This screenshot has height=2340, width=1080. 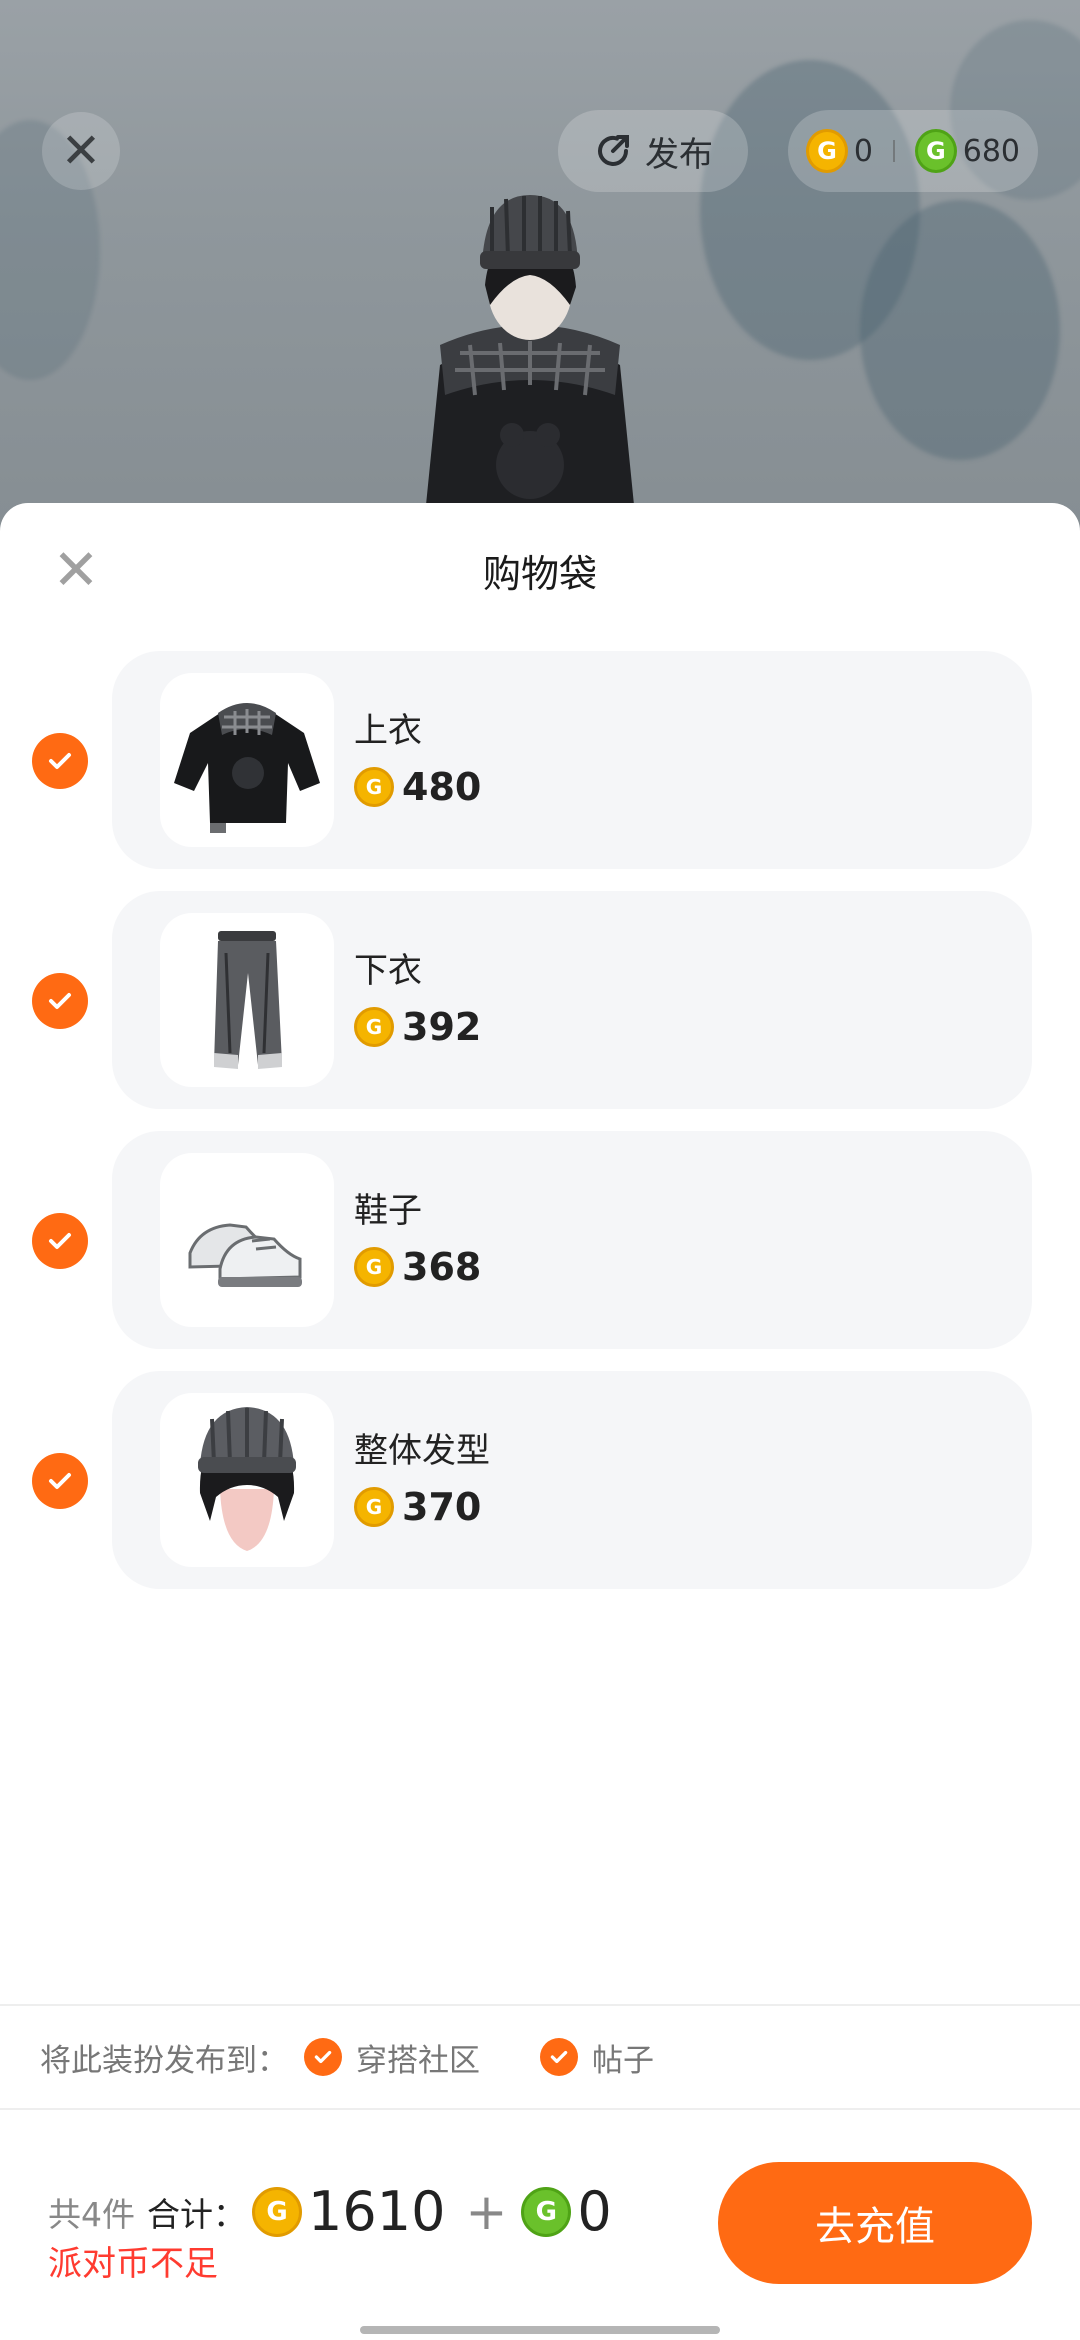 What do you see at coordinates (388, 971) in the screenshot?
I see `item-name: 下衣` at bounding box center [388, 971].